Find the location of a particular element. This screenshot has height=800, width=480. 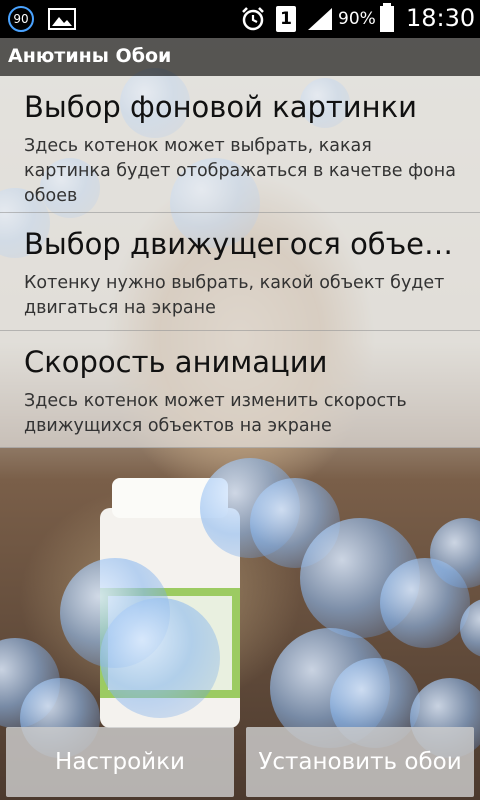

app-bar: Анютины Обои is located at coordinates (240, 57).